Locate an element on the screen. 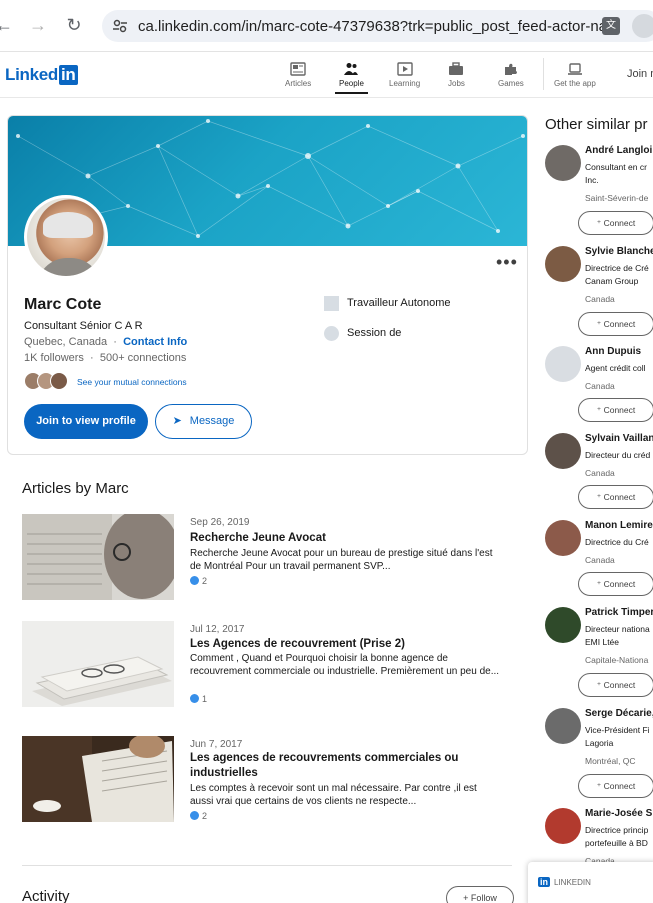  linkedin-popup: in LINKEDIN is located at coordinates (590, 882).